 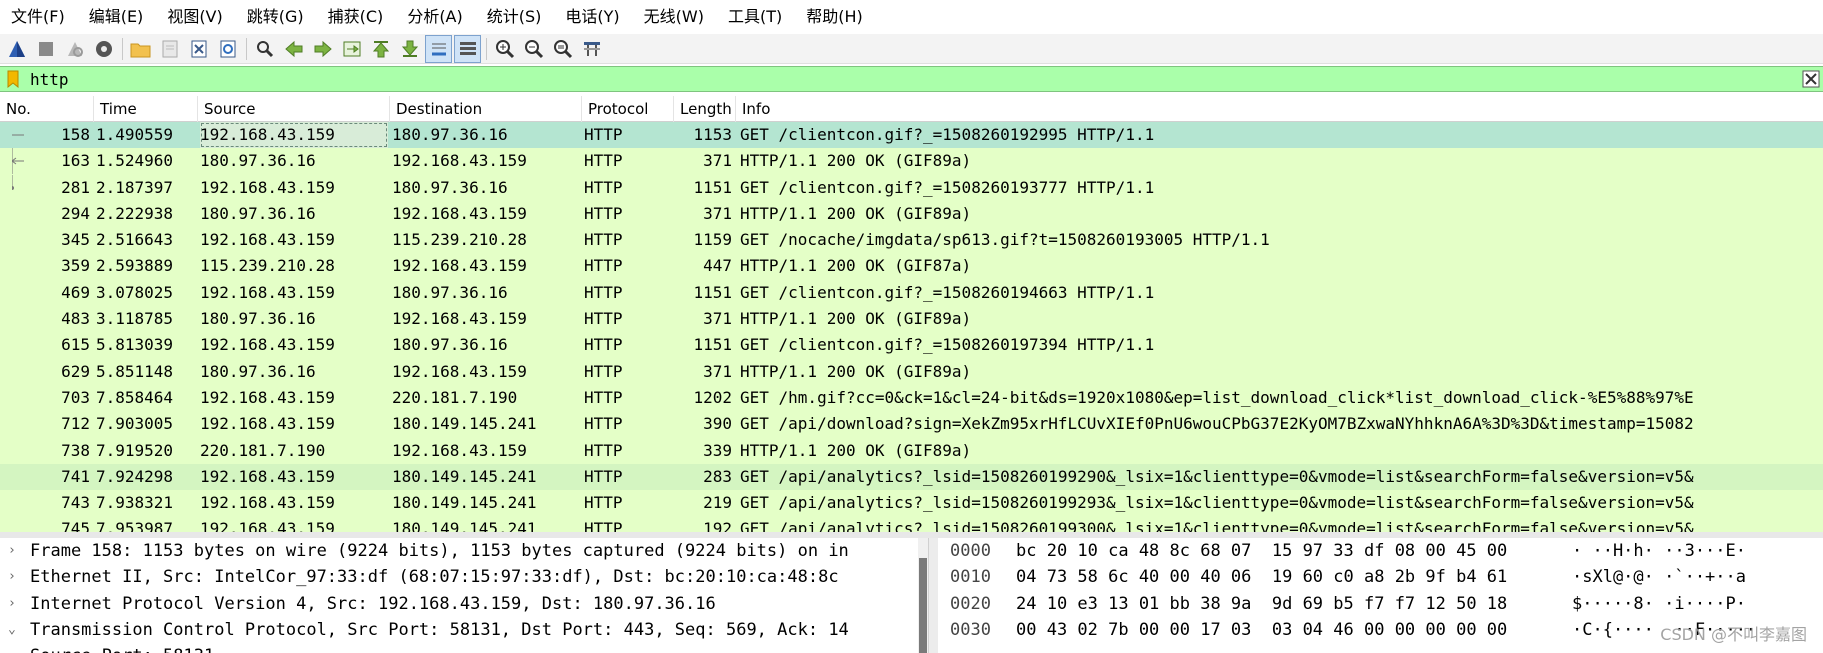 I want to click on menu-item-5: 分析(A), so click(x=435, y=17).